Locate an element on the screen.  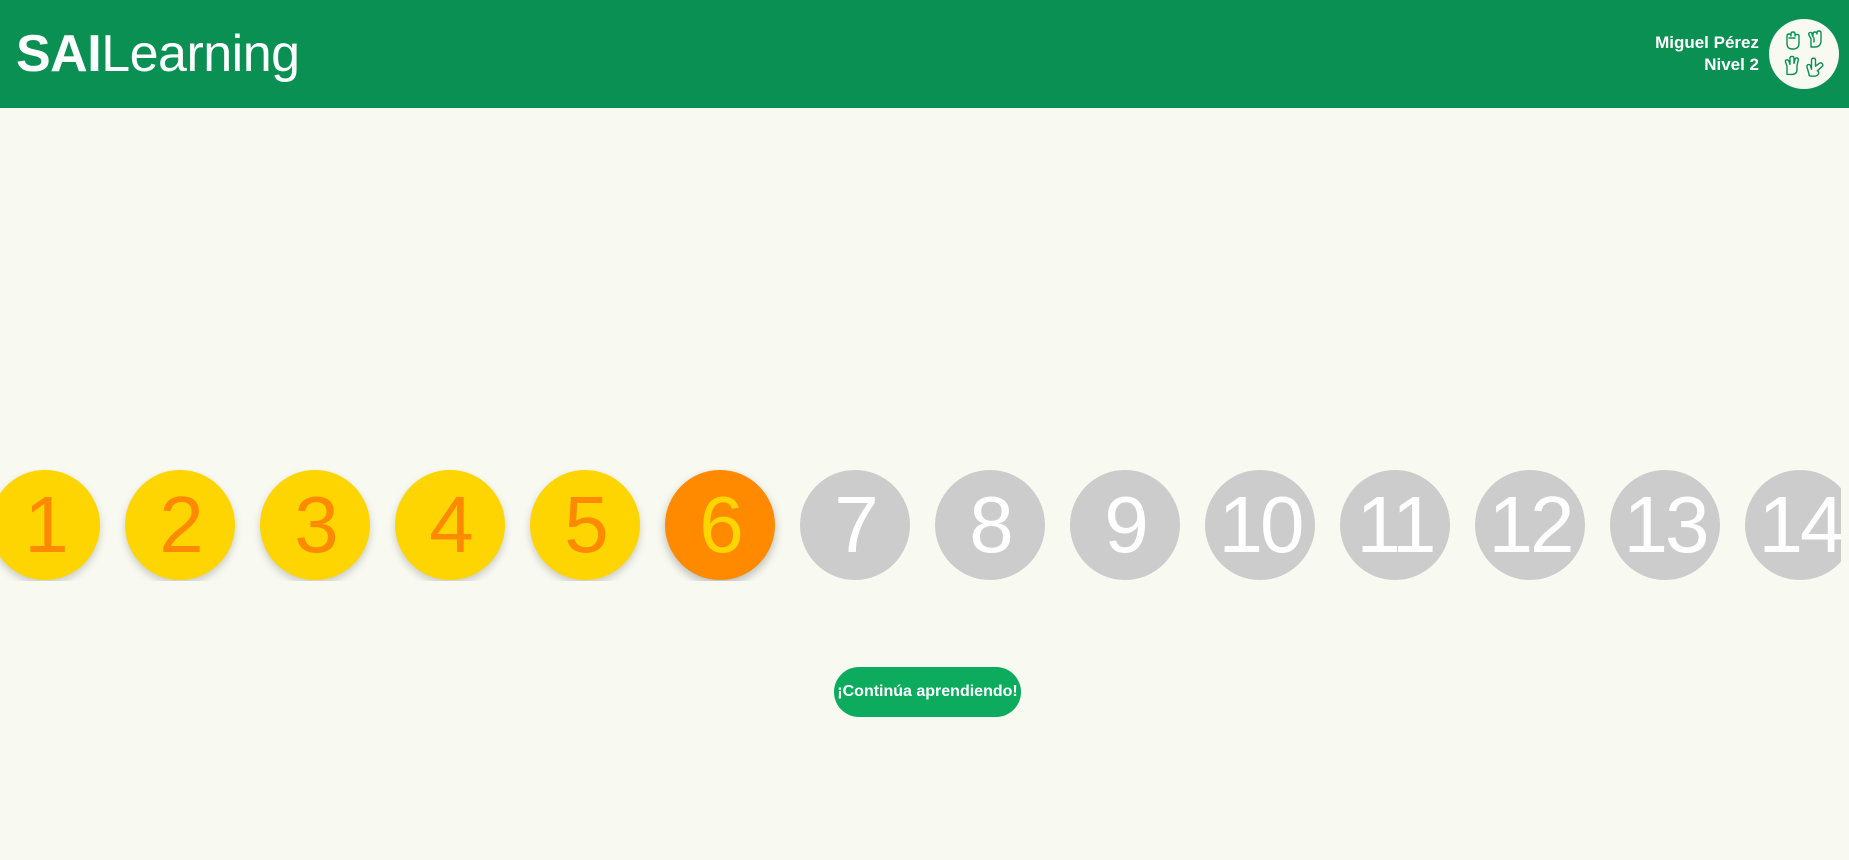
level-3-button: 3 is located at coordinates (315, 525).